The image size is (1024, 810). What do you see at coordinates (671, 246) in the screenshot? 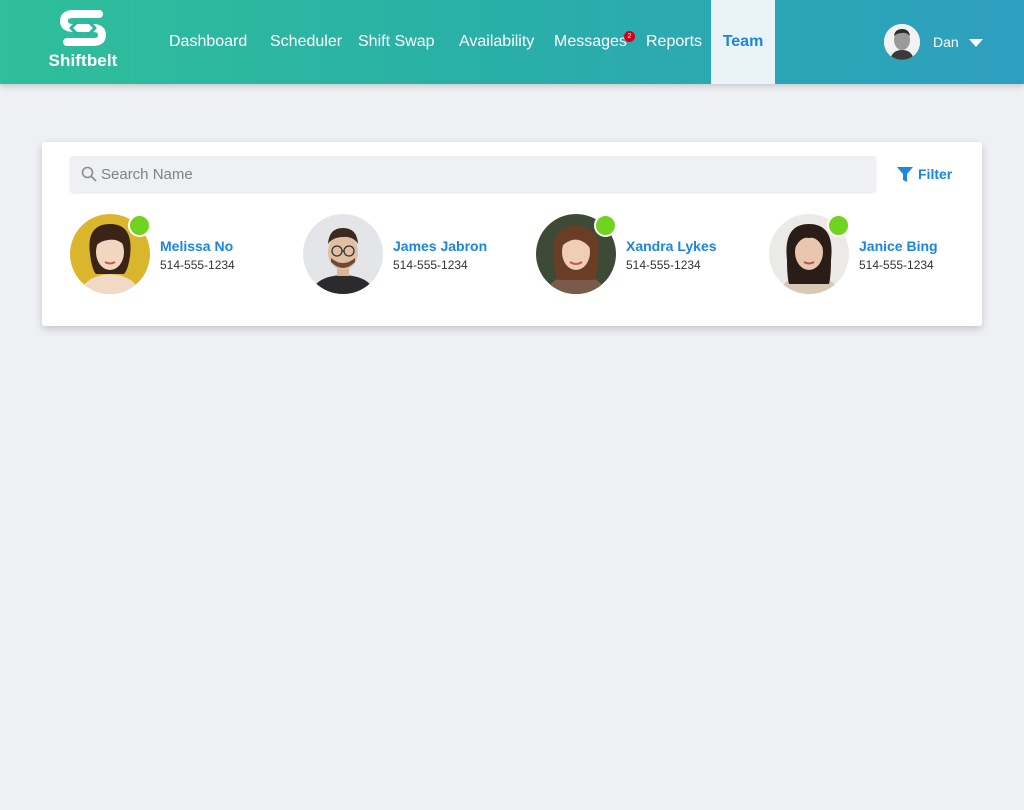
I see `member-name: Xandra Lykes` at bounding box center [671, 246].